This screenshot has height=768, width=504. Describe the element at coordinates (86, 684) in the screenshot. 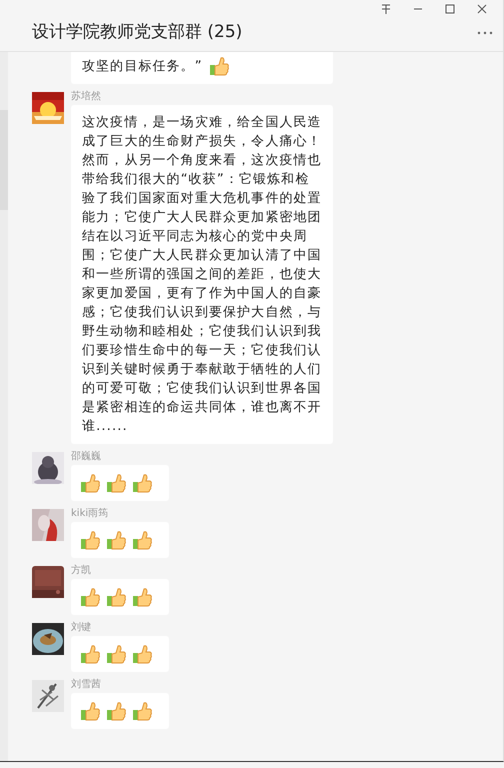

I see `sender-name: 刘雪茜` at that location.